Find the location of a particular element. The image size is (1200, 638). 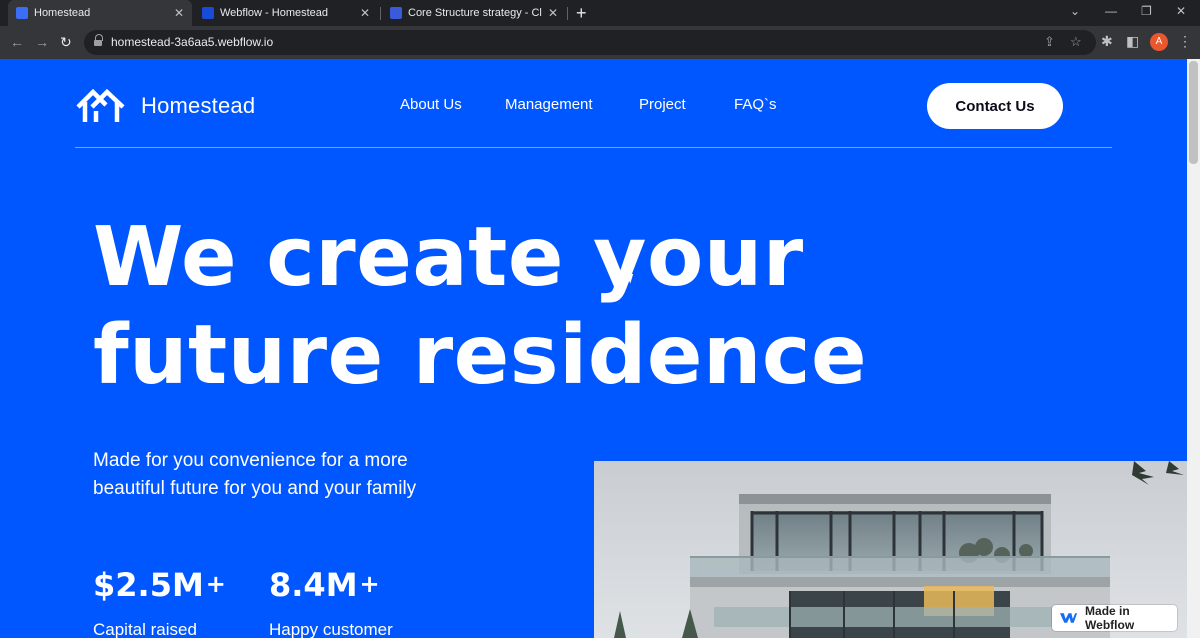

tab-homestead: Homestead ✕ is located at coordinates (100, 13).